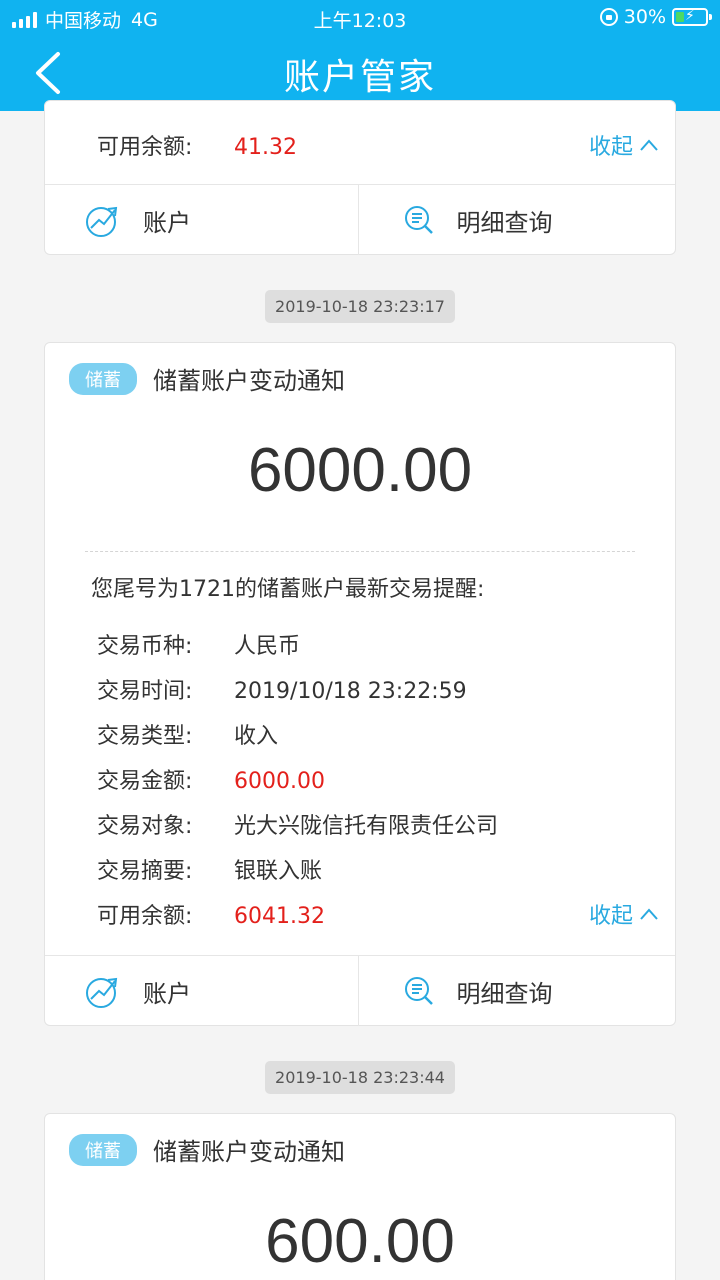 This screenshot has height=1280, width=720. Describe the element at coordinates (644, 17) in the screenshot. I see `battery-percent: 30%` at that location.